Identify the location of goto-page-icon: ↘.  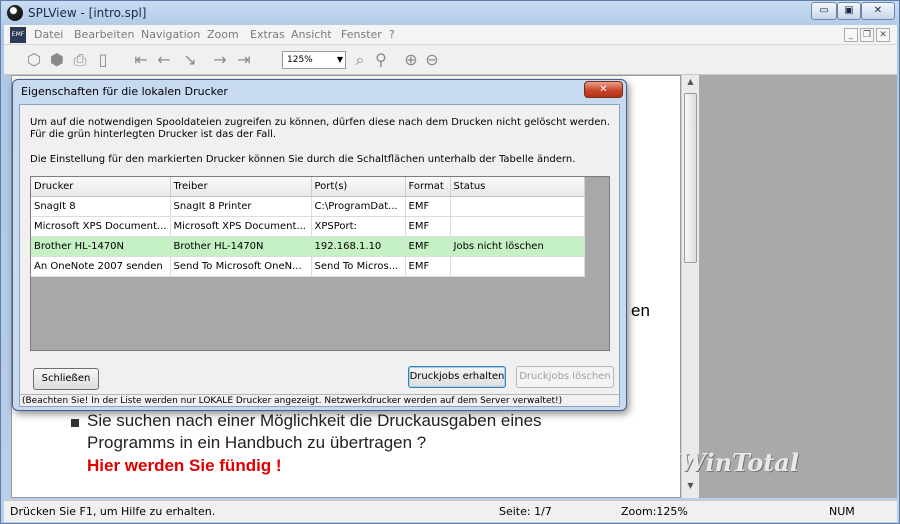
(190, 60).